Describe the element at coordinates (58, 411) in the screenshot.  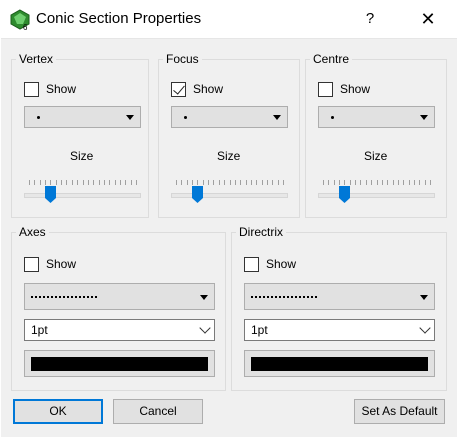
I see `ok-button: OK` at that location.